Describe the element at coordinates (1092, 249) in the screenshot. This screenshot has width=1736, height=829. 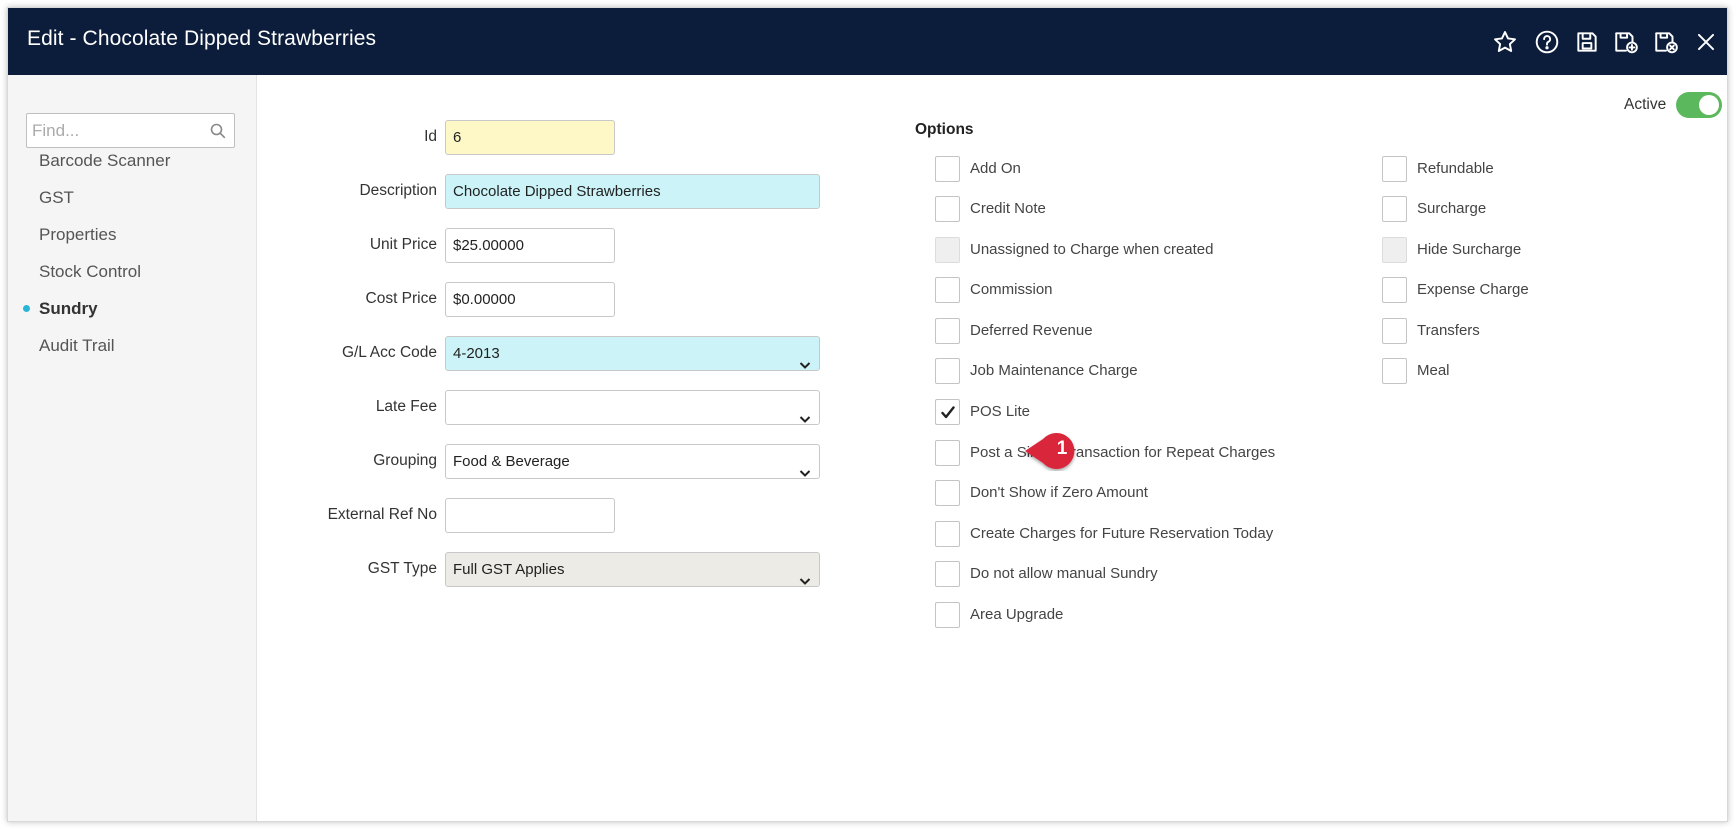
I see `option-label: Unassigned to Charge when created` at that location.